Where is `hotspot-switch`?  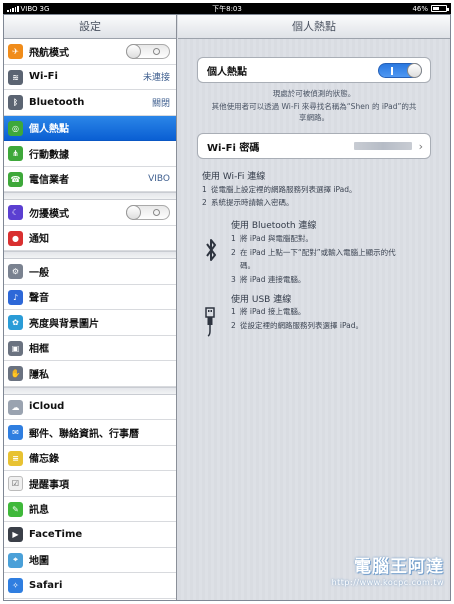
hotspot-switch is located at coordinates (400, 70).